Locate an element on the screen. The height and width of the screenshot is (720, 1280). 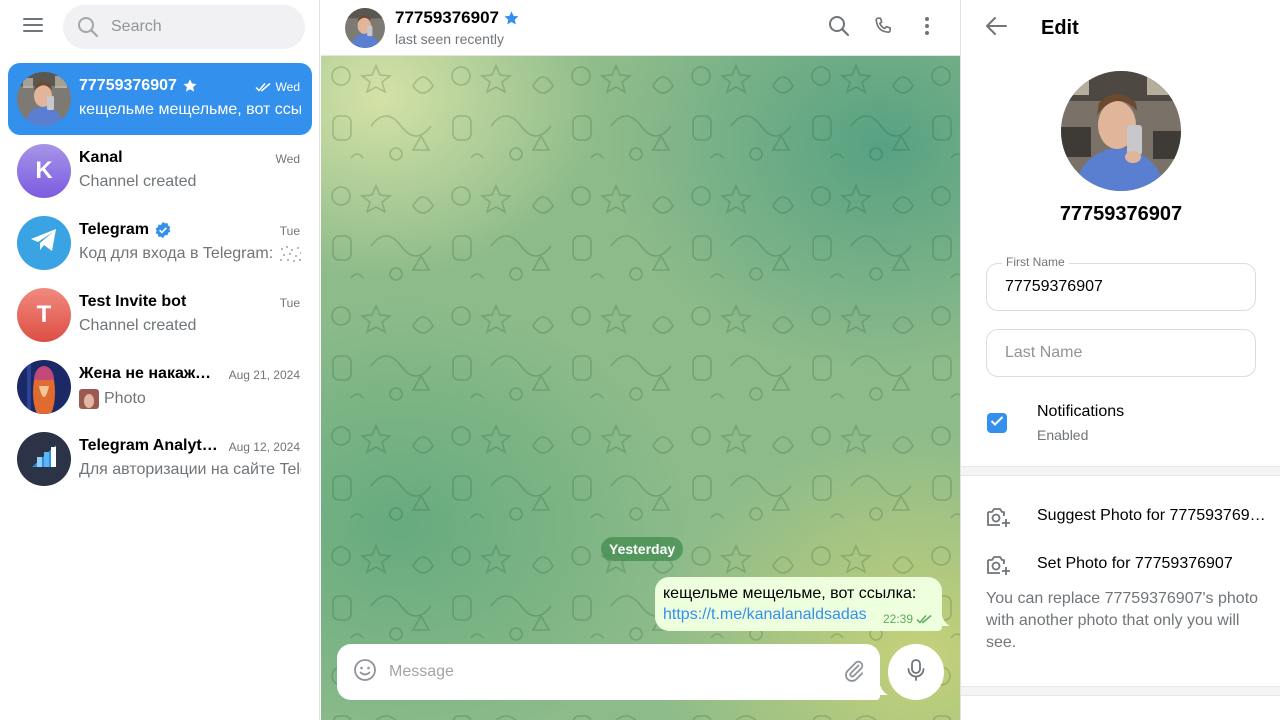
chat-preview: Код для входа в Telegram: is located at coordinates (176, 253).